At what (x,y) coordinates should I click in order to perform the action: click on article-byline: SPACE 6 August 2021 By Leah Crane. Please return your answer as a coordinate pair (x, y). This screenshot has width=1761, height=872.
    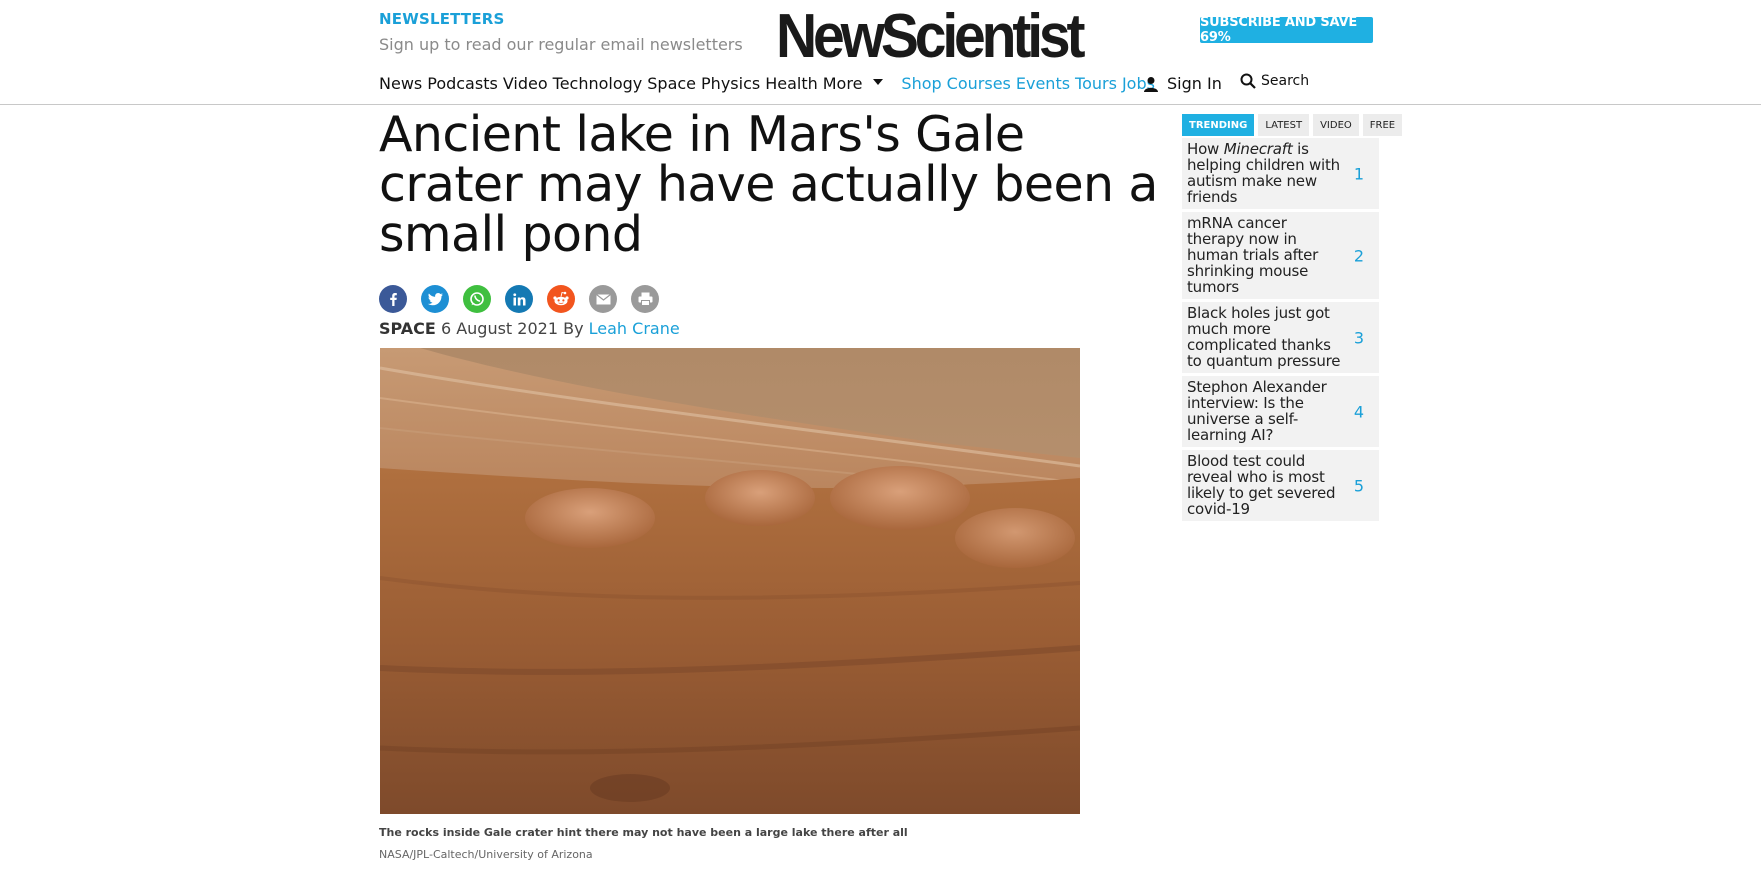
    Looking at the image, I should click on (529, 328).